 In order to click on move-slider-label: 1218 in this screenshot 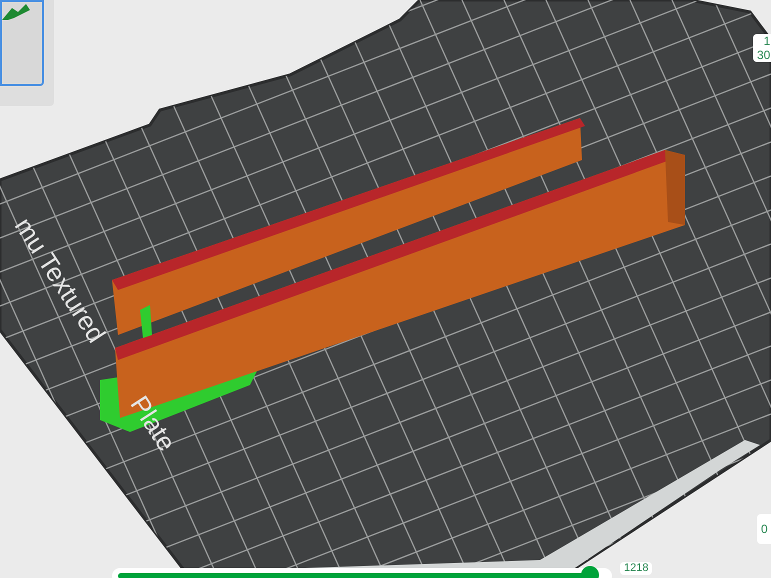, I will do `click(636, 568)`.